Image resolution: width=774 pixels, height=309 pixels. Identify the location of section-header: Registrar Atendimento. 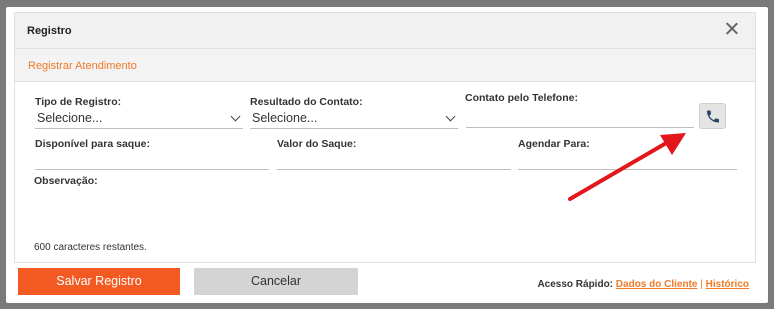
(385, 65).